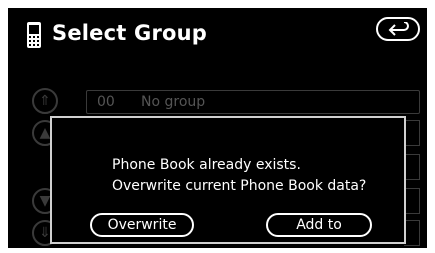 This screenshot has height=253, width=435. What do you see at coordinates (319, 225) in the screenshot?
I see `add-to-button: Add to` at bounding box center [319, 225].